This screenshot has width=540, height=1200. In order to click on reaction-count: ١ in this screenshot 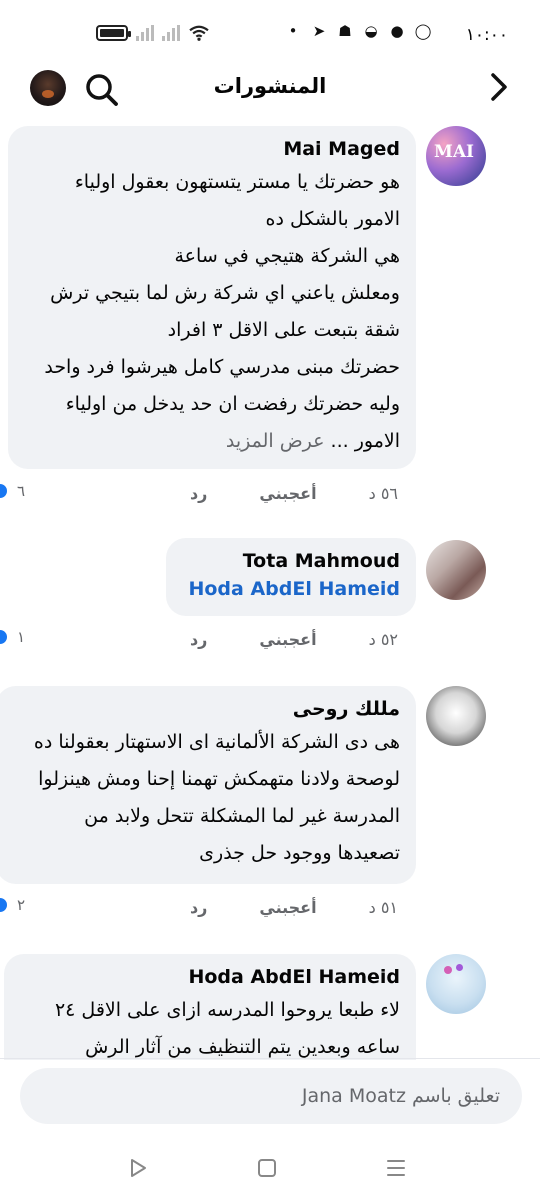, I will do `click(12, 637)`.